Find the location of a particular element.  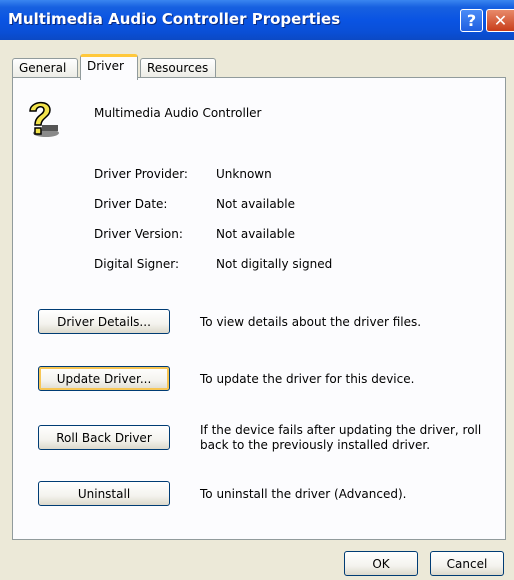

help-button: ? is located at coordinates (471, 20).